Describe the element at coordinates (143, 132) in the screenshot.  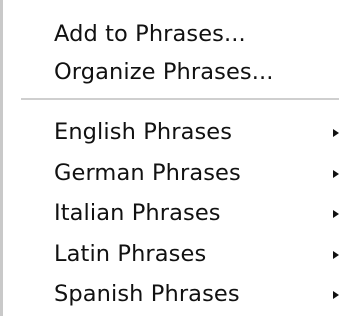
I see `menu-item-label: English Phrases` at that location.